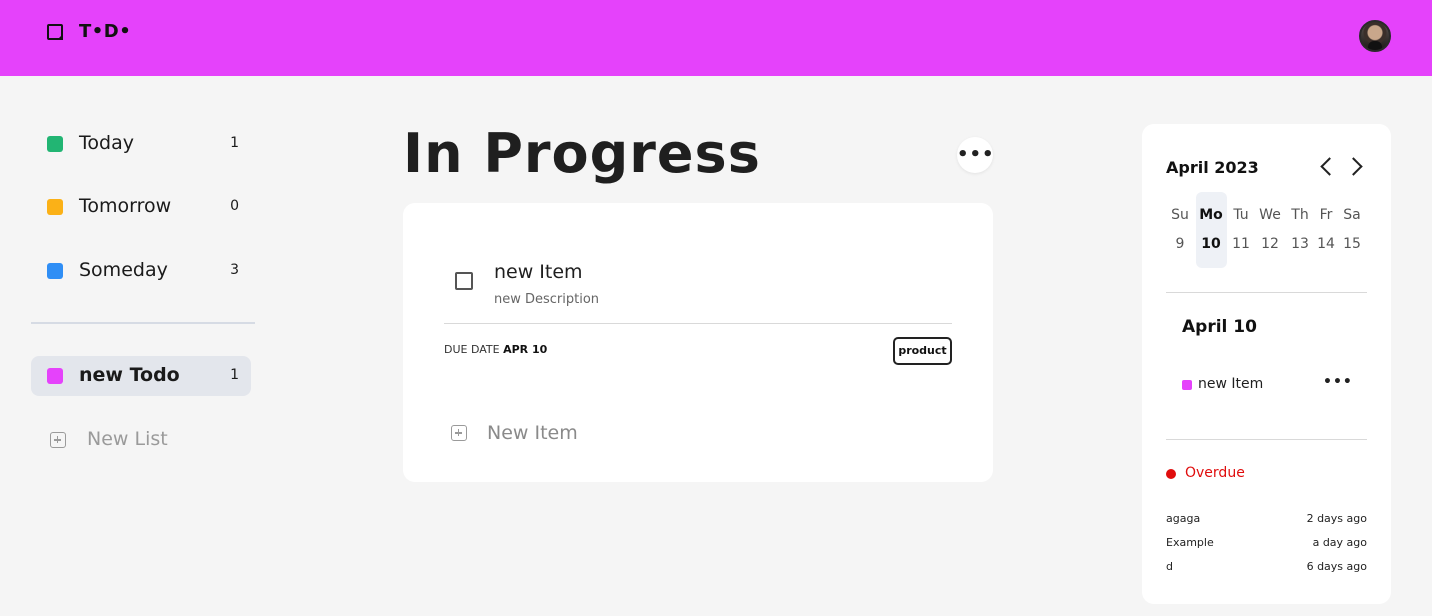 Image resolution: width=1432 pixels, height=616 pixels. Describe the element at coordinates (538, 272) in the screenshot. I see `item-title: new Item` at that location.